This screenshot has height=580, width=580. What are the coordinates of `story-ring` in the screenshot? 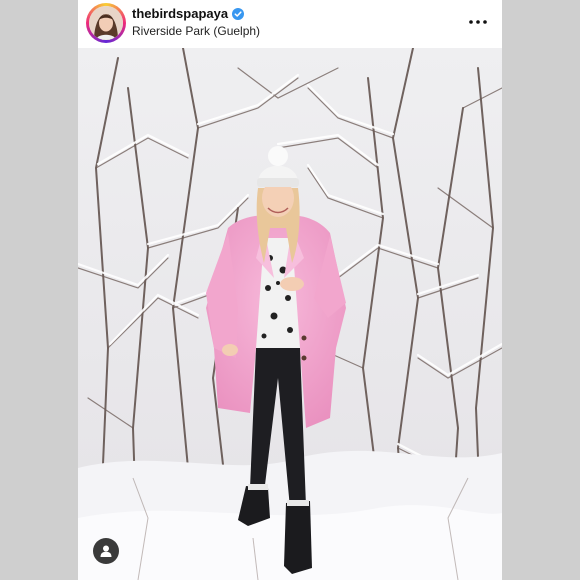 It's located at (106, 23).